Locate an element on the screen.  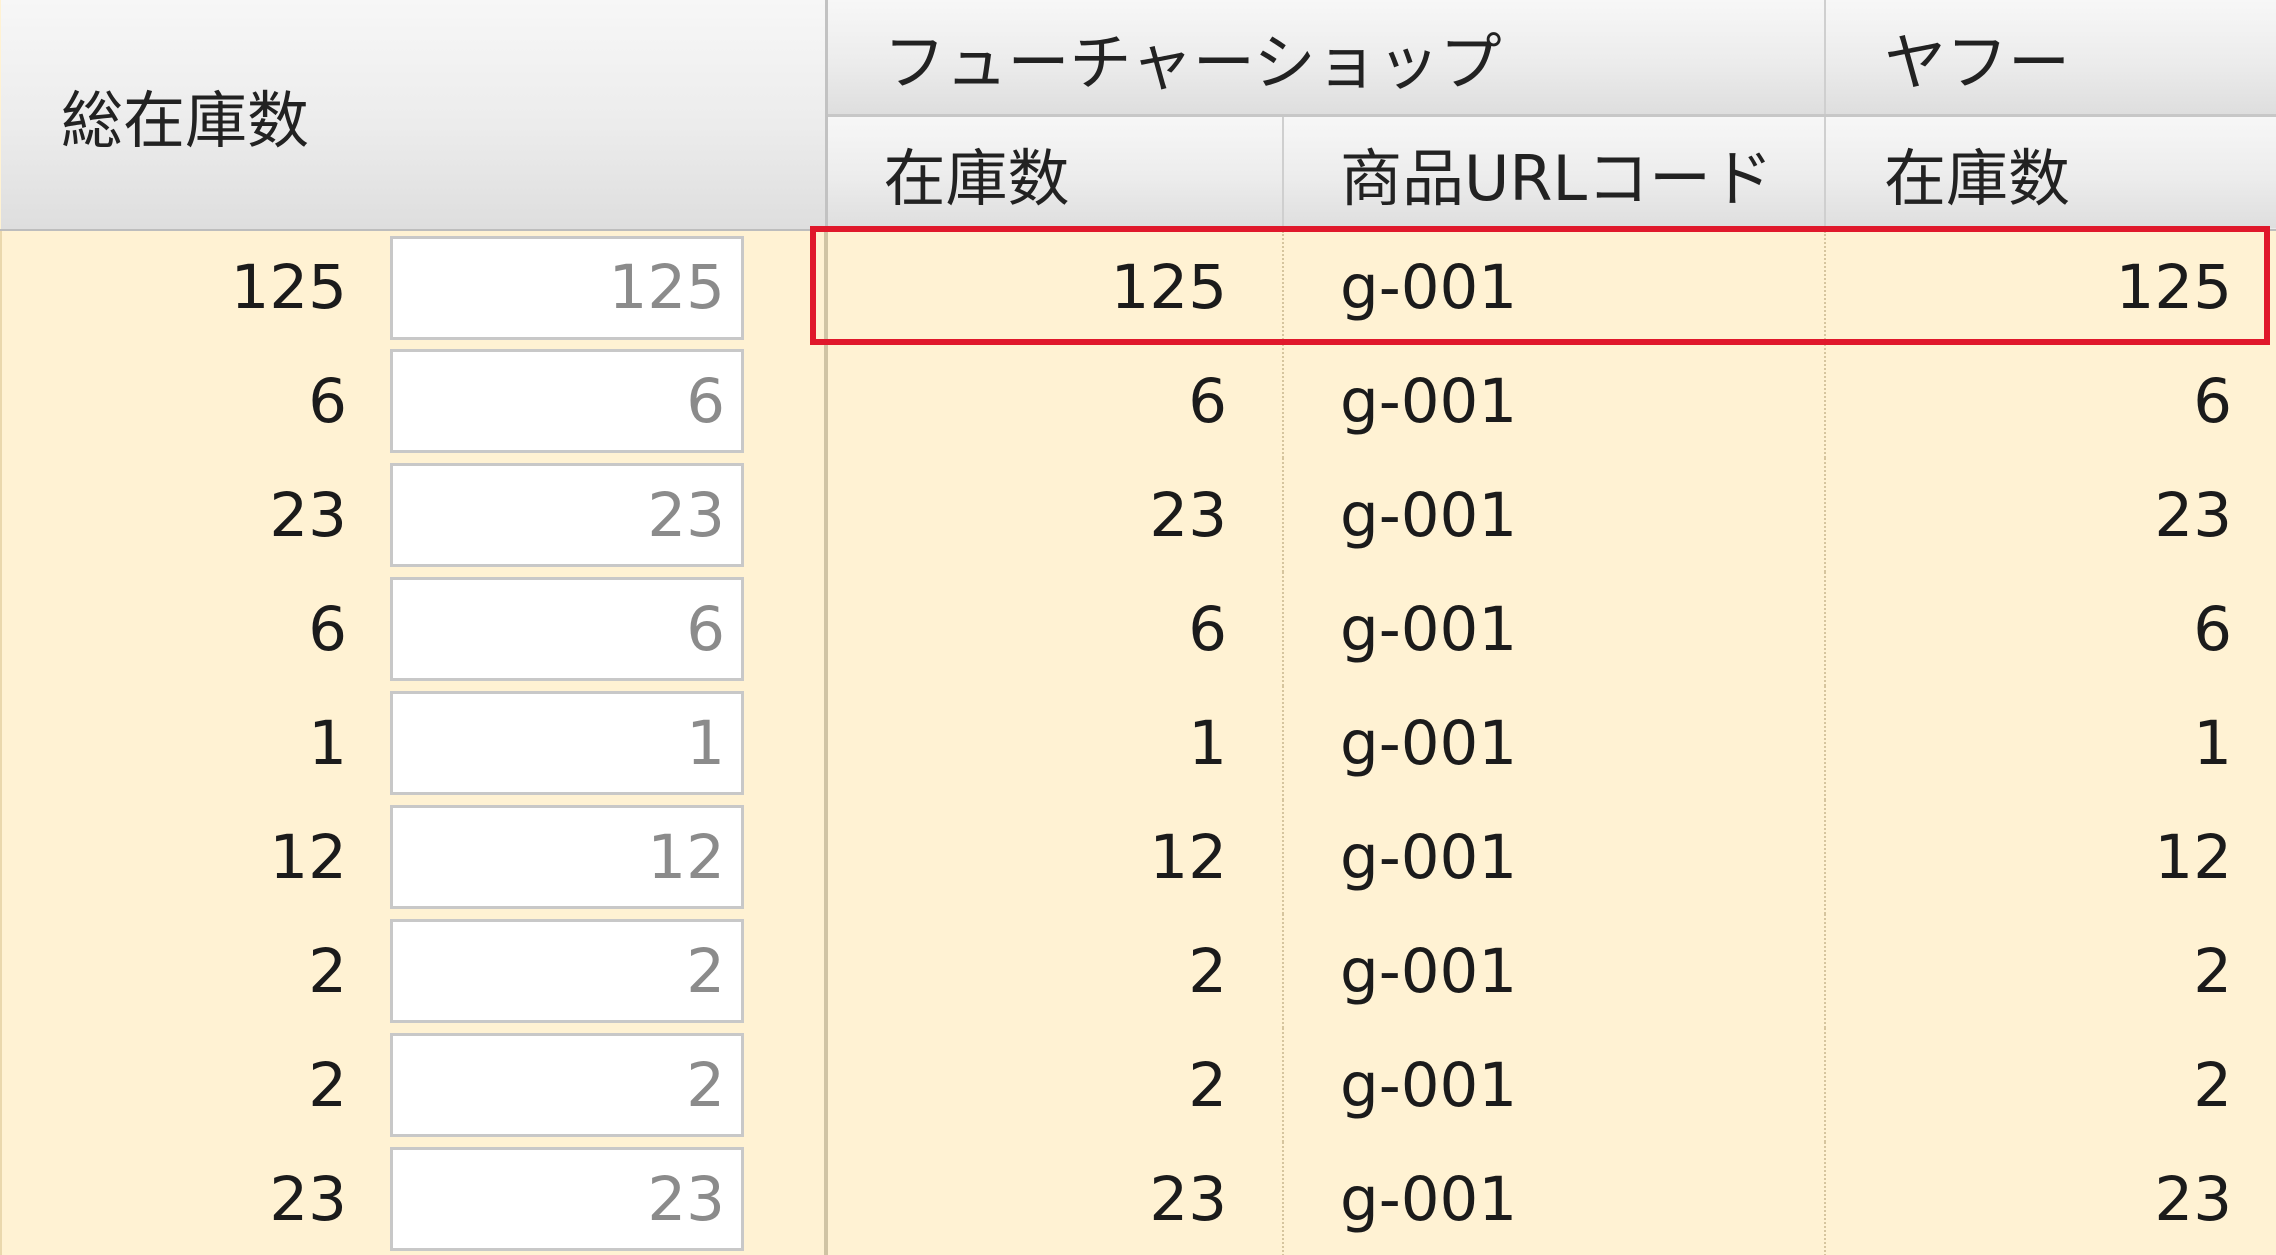
total-stock-header: 総在庫数 is located at coordinates (414, 115).